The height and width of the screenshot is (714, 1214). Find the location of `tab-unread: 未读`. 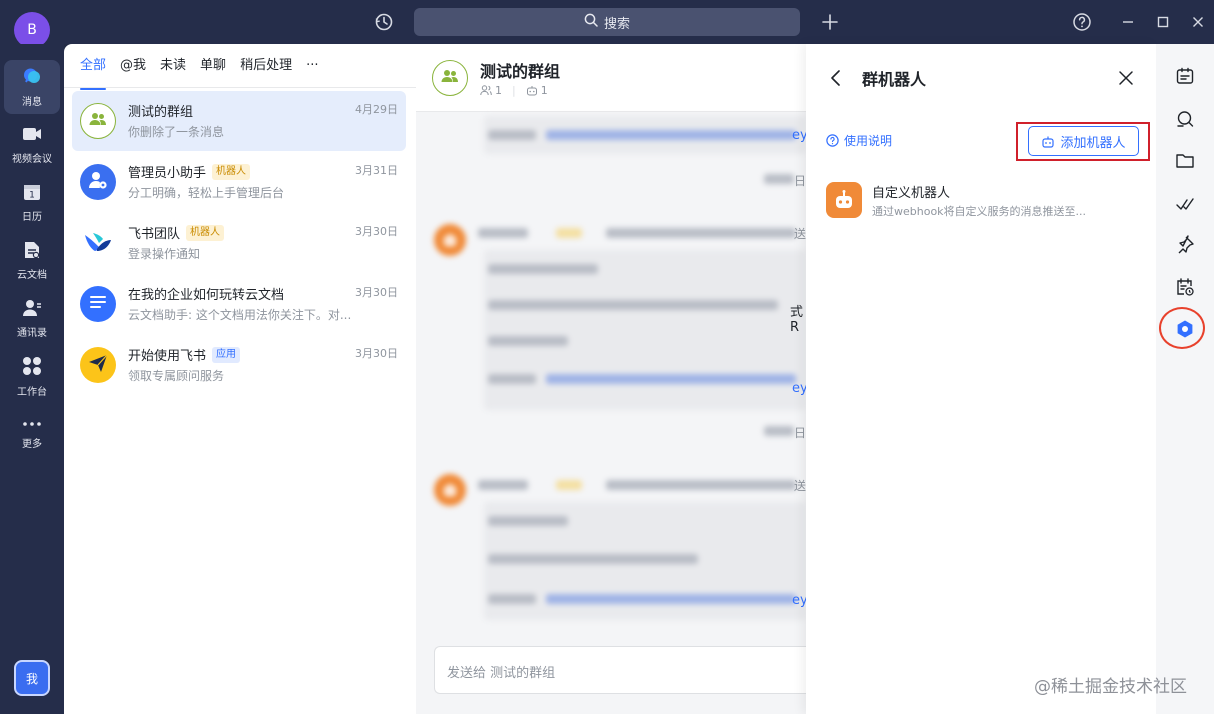

tab-unread: 未读 is located at coordinates (173, 68).